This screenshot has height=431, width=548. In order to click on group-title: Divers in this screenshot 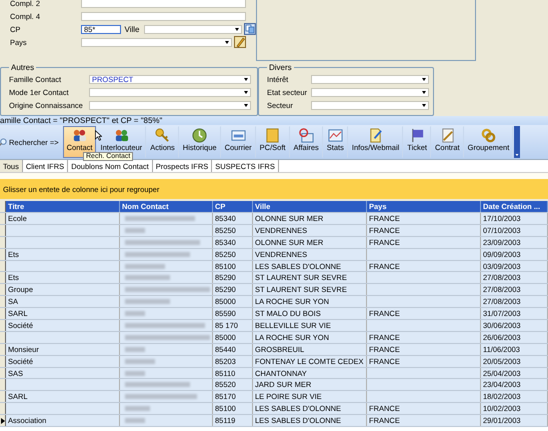, I will do `click(280, 67)`.